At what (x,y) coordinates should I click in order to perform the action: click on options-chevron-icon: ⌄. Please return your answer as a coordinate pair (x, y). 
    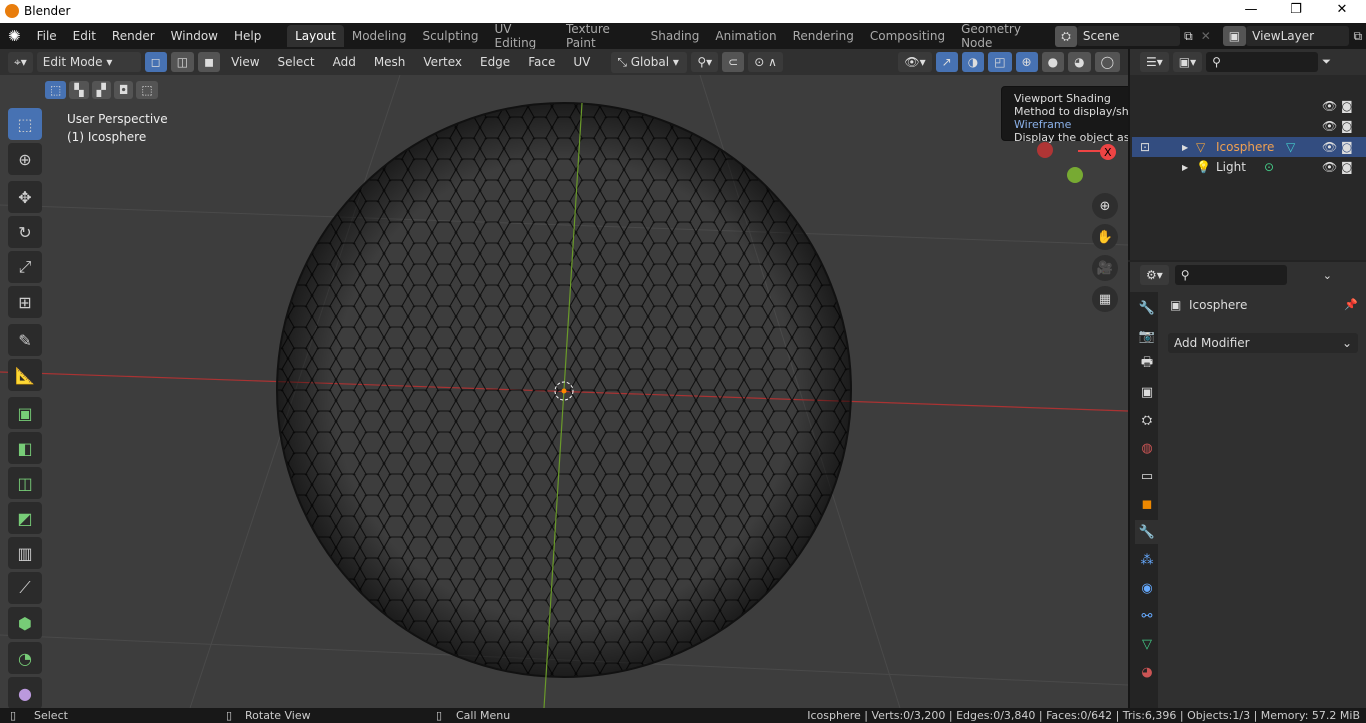
    Looking at the image, I should click on (1327, 275).